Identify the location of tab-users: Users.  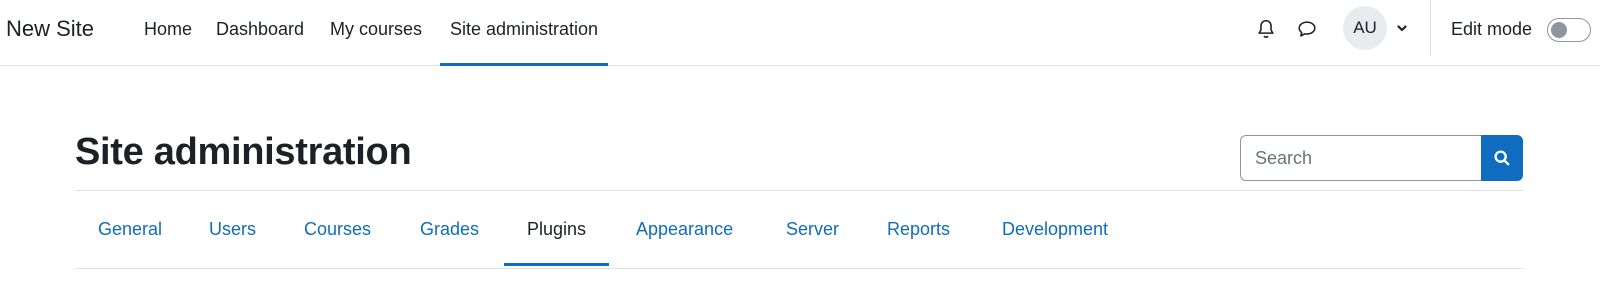
(232, 235).